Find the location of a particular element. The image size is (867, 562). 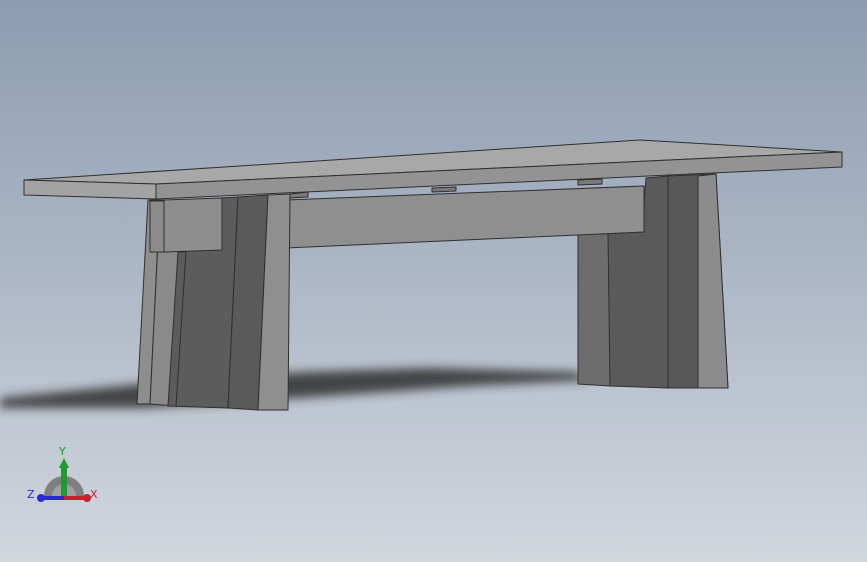

y-axis-label: Y is located at coordinates (62, 451).